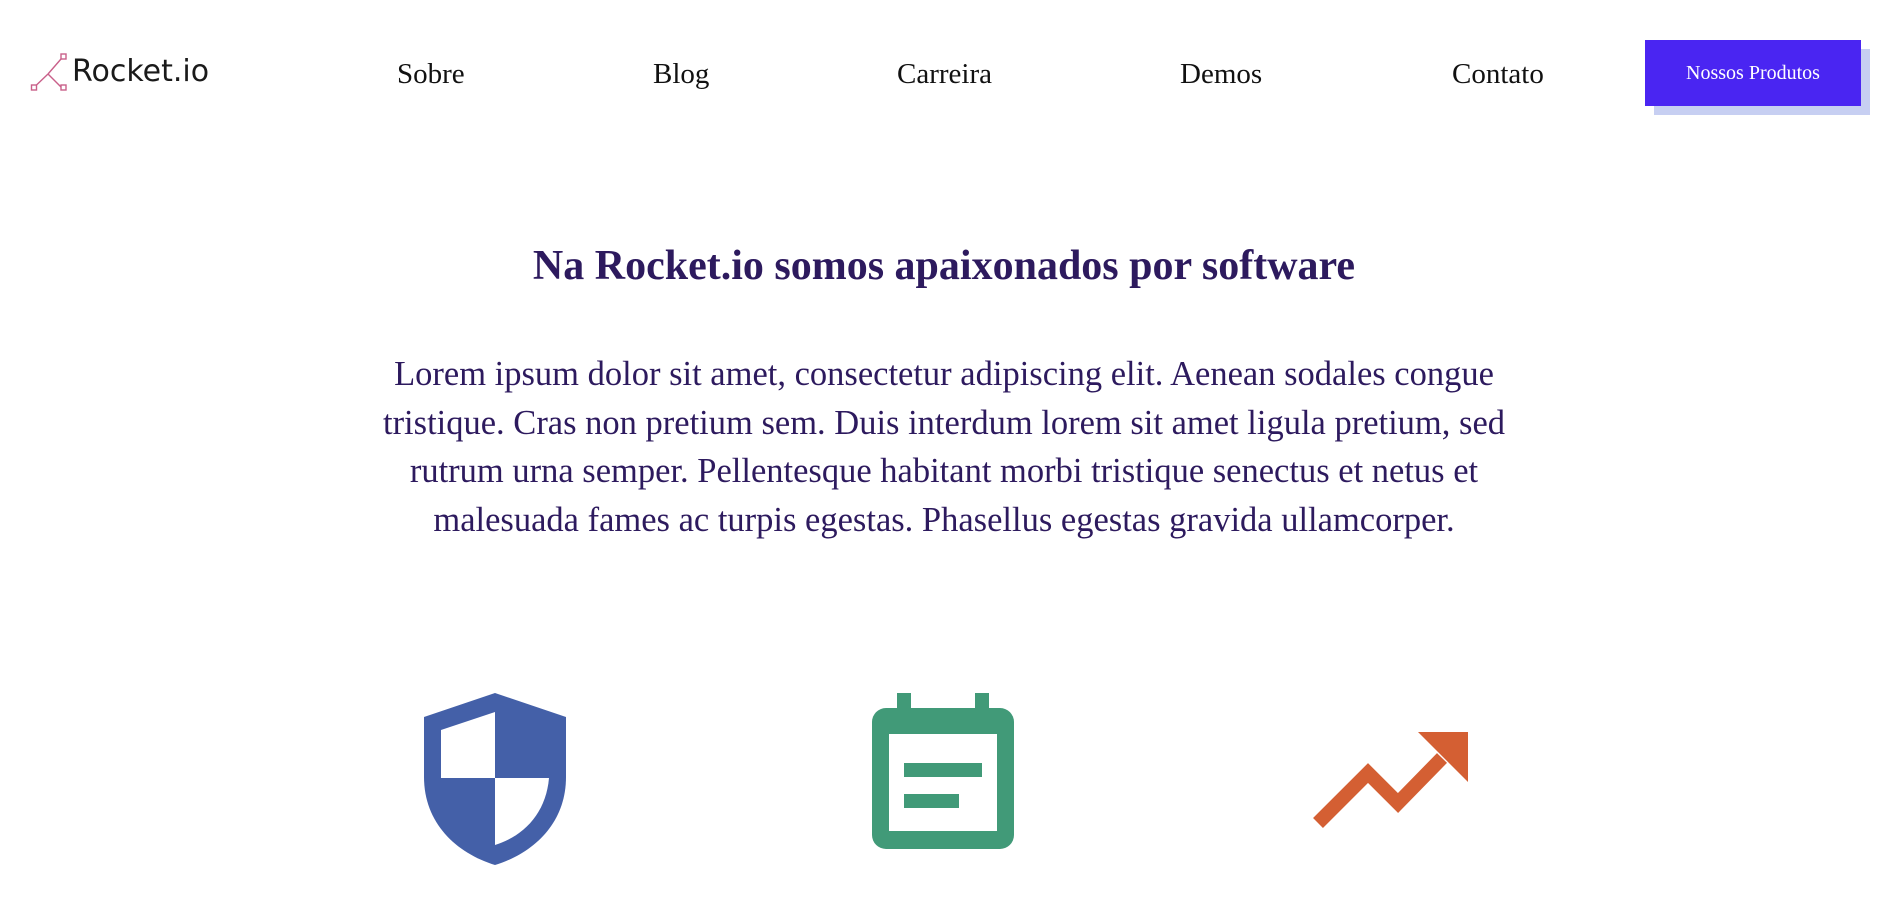 The width and height of the screenshot is (1888, 901). Describe the element at coordinates (943, 771) in the screenshot. I see `calendar-icon` at that location.